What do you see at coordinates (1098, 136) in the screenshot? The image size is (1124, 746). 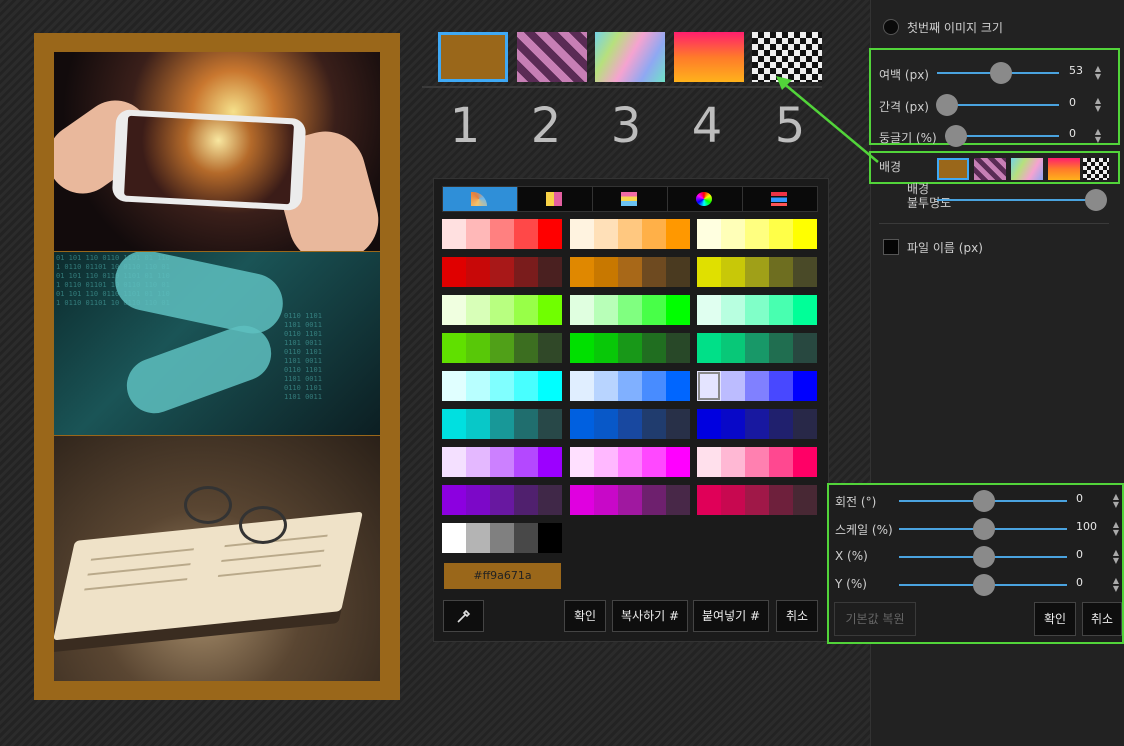 I see `roundness-spinner-icon: ▲ ▼` at bounding box center [1098, 136].